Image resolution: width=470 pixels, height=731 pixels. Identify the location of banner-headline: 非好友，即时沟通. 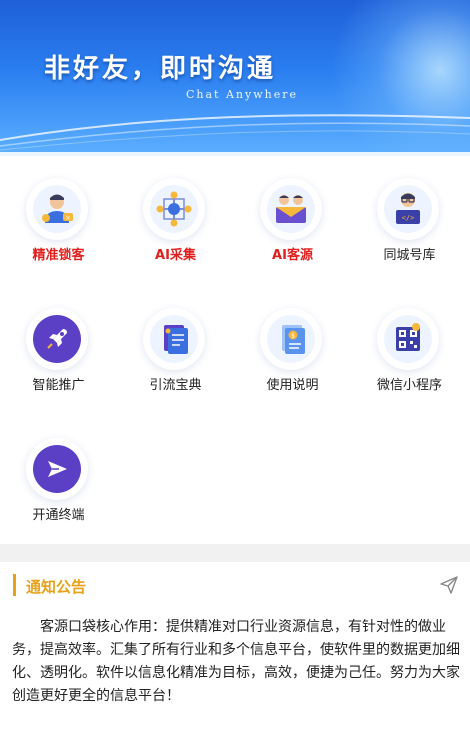
(160, 69).